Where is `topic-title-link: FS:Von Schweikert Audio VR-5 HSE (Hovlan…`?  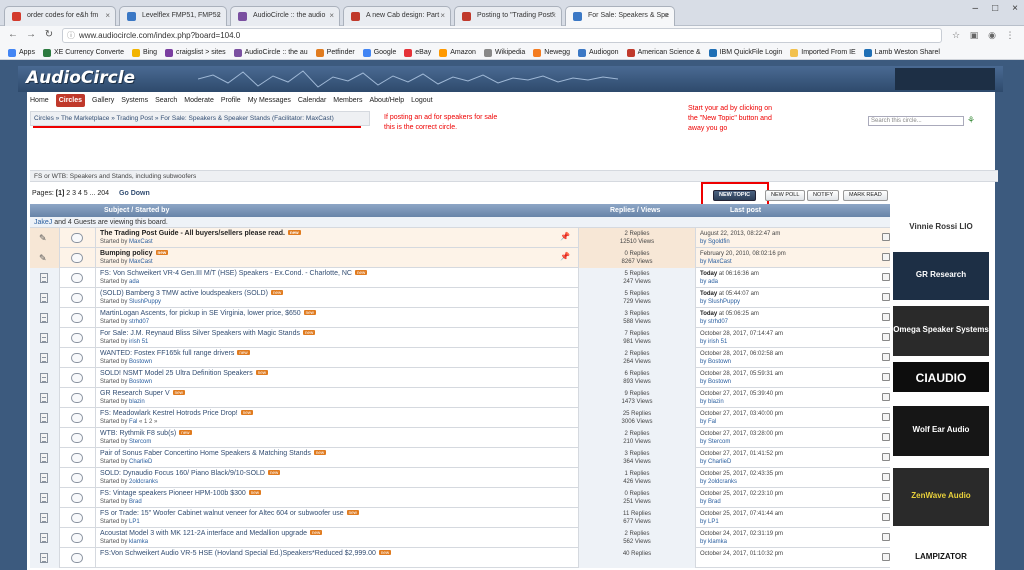
topic-title-link: FS:Von Schweikert Audio VR-5 HSE (Hovlan… is located at coordinates (246, 553).